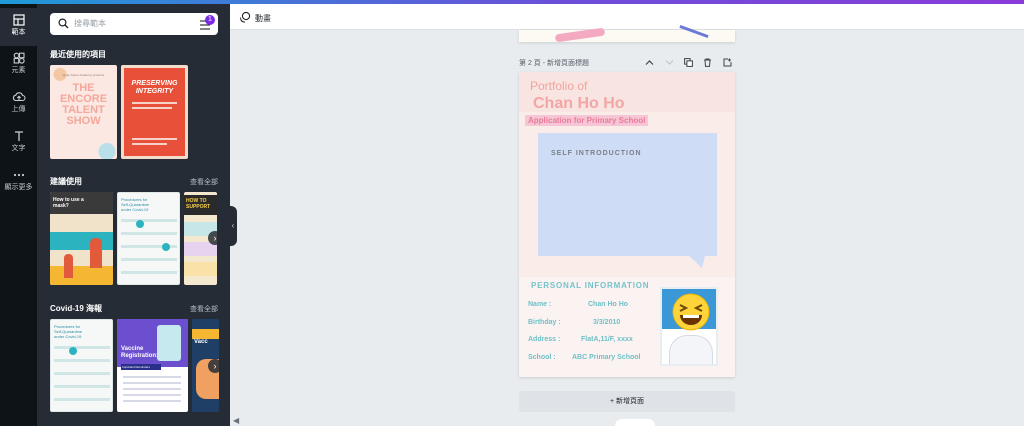 This screenshot has height=426, width=1024. Describe the element at coordinates (18, 70) in the screenshot. I see `rail-item-label: 元素` at that location.